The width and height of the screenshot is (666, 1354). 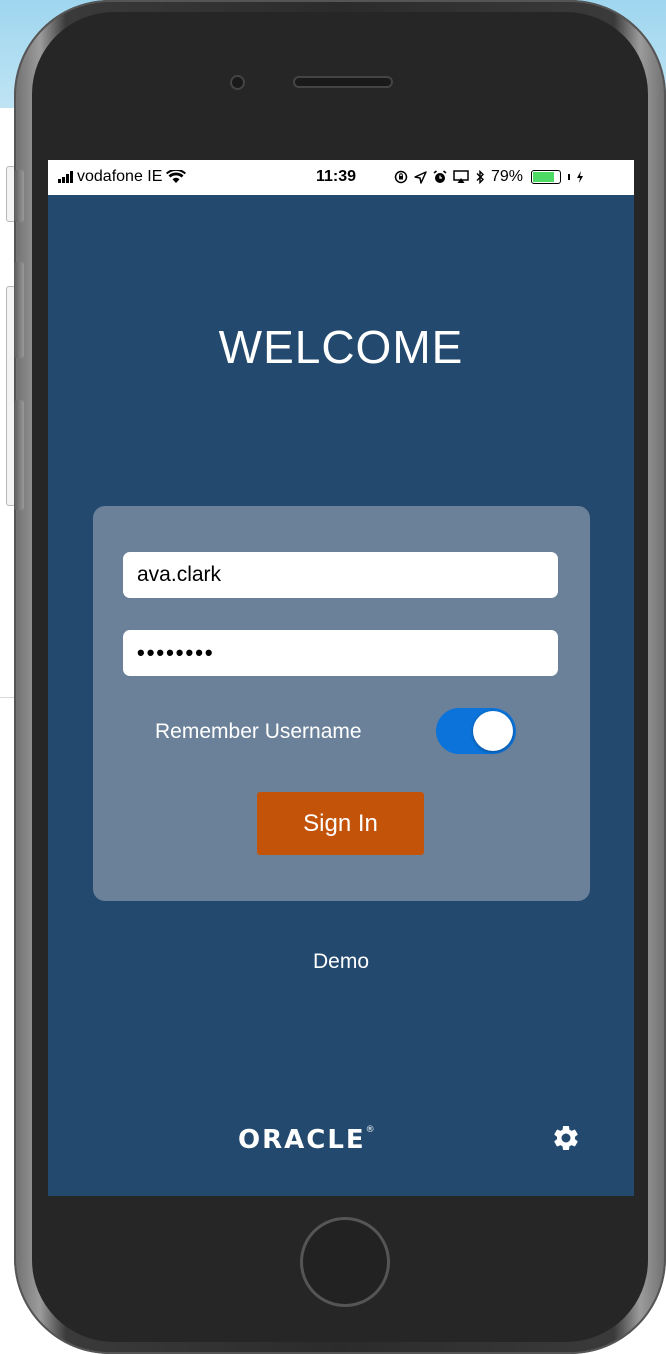 I want to click on location-icon, so click(x=420, y=177).